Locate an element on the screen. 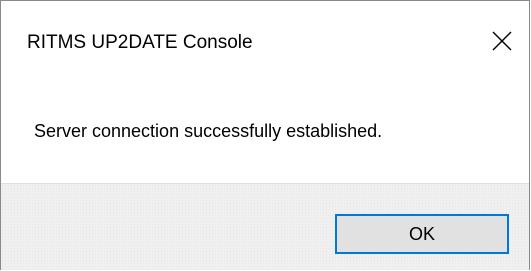 The image size is (531, 271). window-title: RITMS UP2DATE Console is located at coordinates (140, 42).